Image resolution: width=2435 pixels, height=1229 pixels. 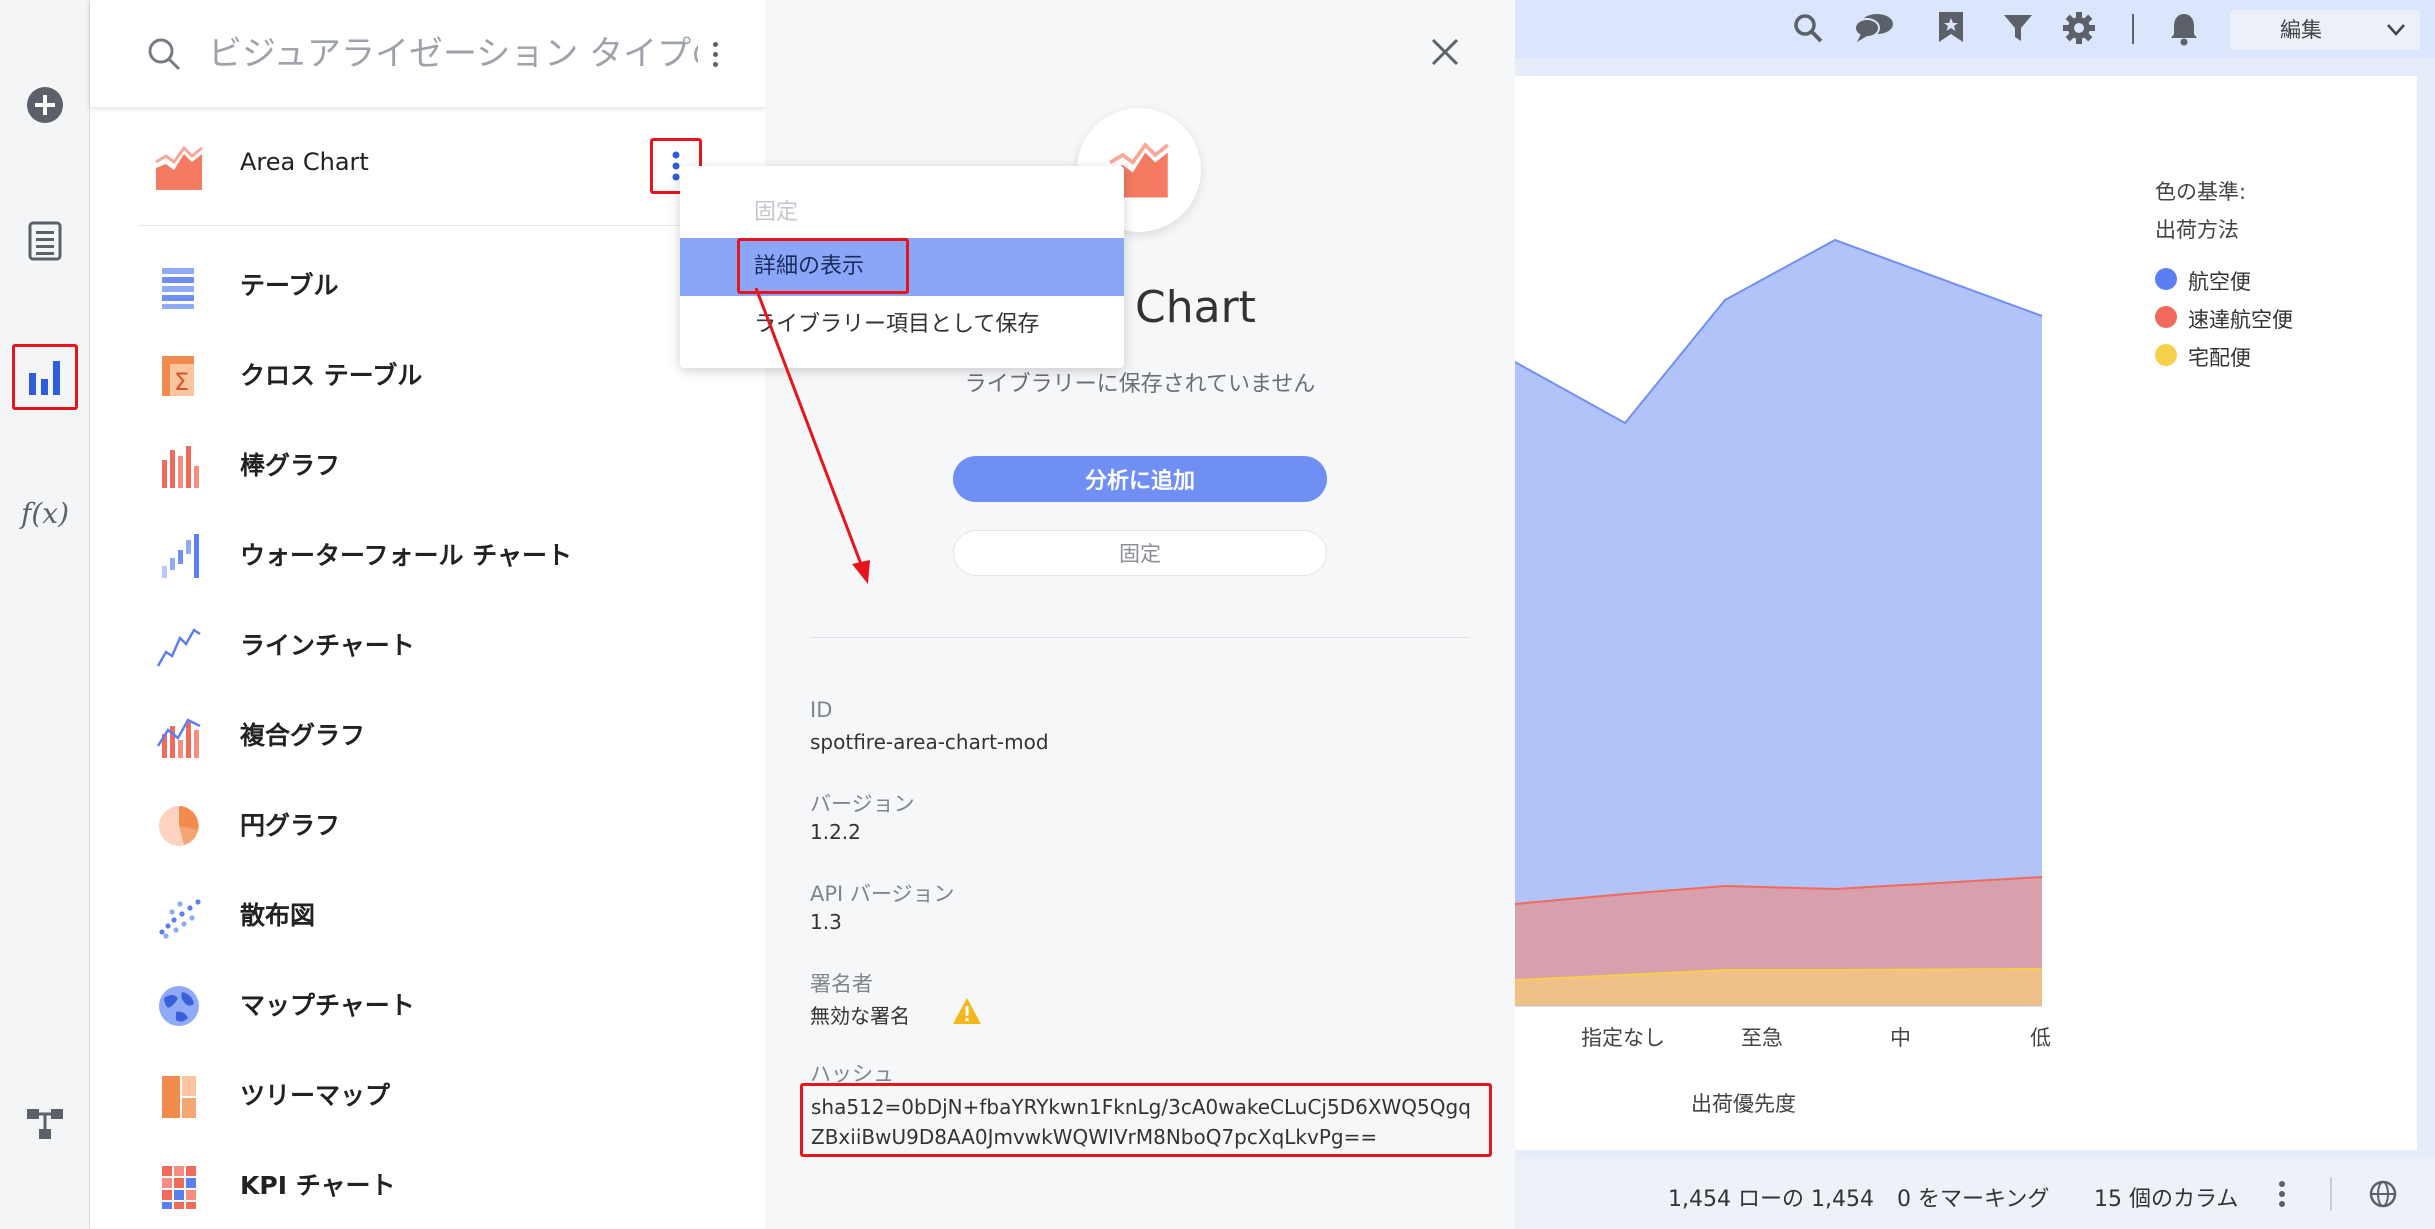 I want to click on vis-item-label: 複合グラフ, so click(x=303, y=735).